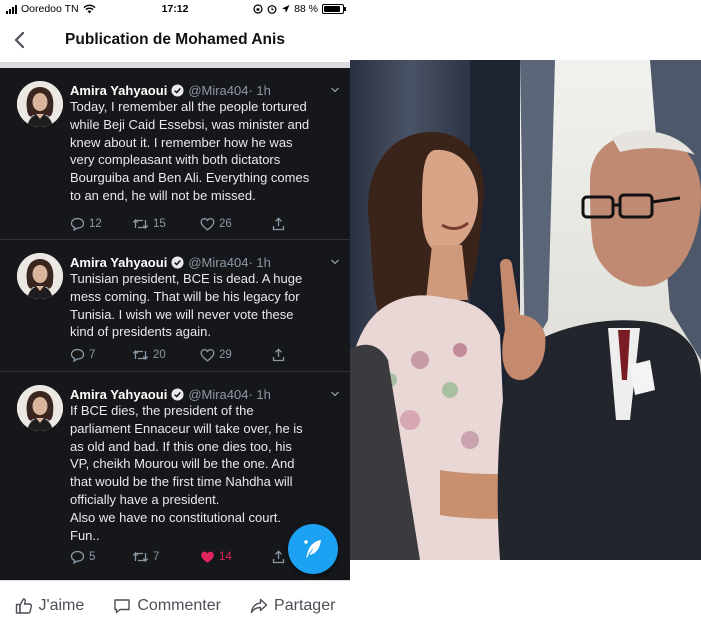 Image resolution: width=701 pixels, height=621 pixels. I want to click on location-icon, so click(286, 9).